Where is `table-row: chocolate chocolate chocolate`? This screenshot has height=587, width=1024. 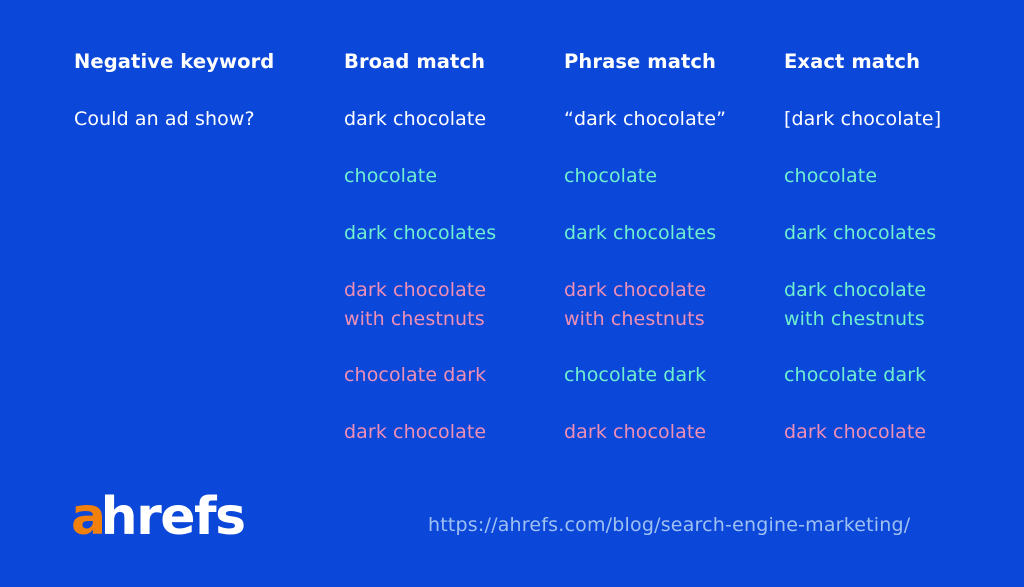 table-row: chocolate chocolate chocolate is located at coordinates (534, 176).